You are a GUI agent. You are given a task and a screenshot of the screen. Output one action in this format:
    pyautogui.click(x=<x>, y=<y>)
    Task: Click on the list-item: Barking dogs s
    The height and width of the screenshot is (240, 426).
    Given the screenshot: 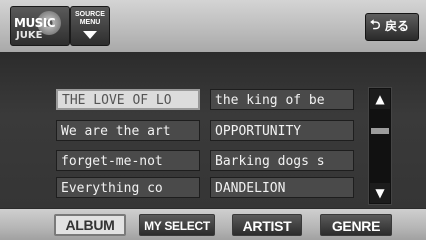 What is the action you would take?
    pyautogui.click(x=282, y=160)
    